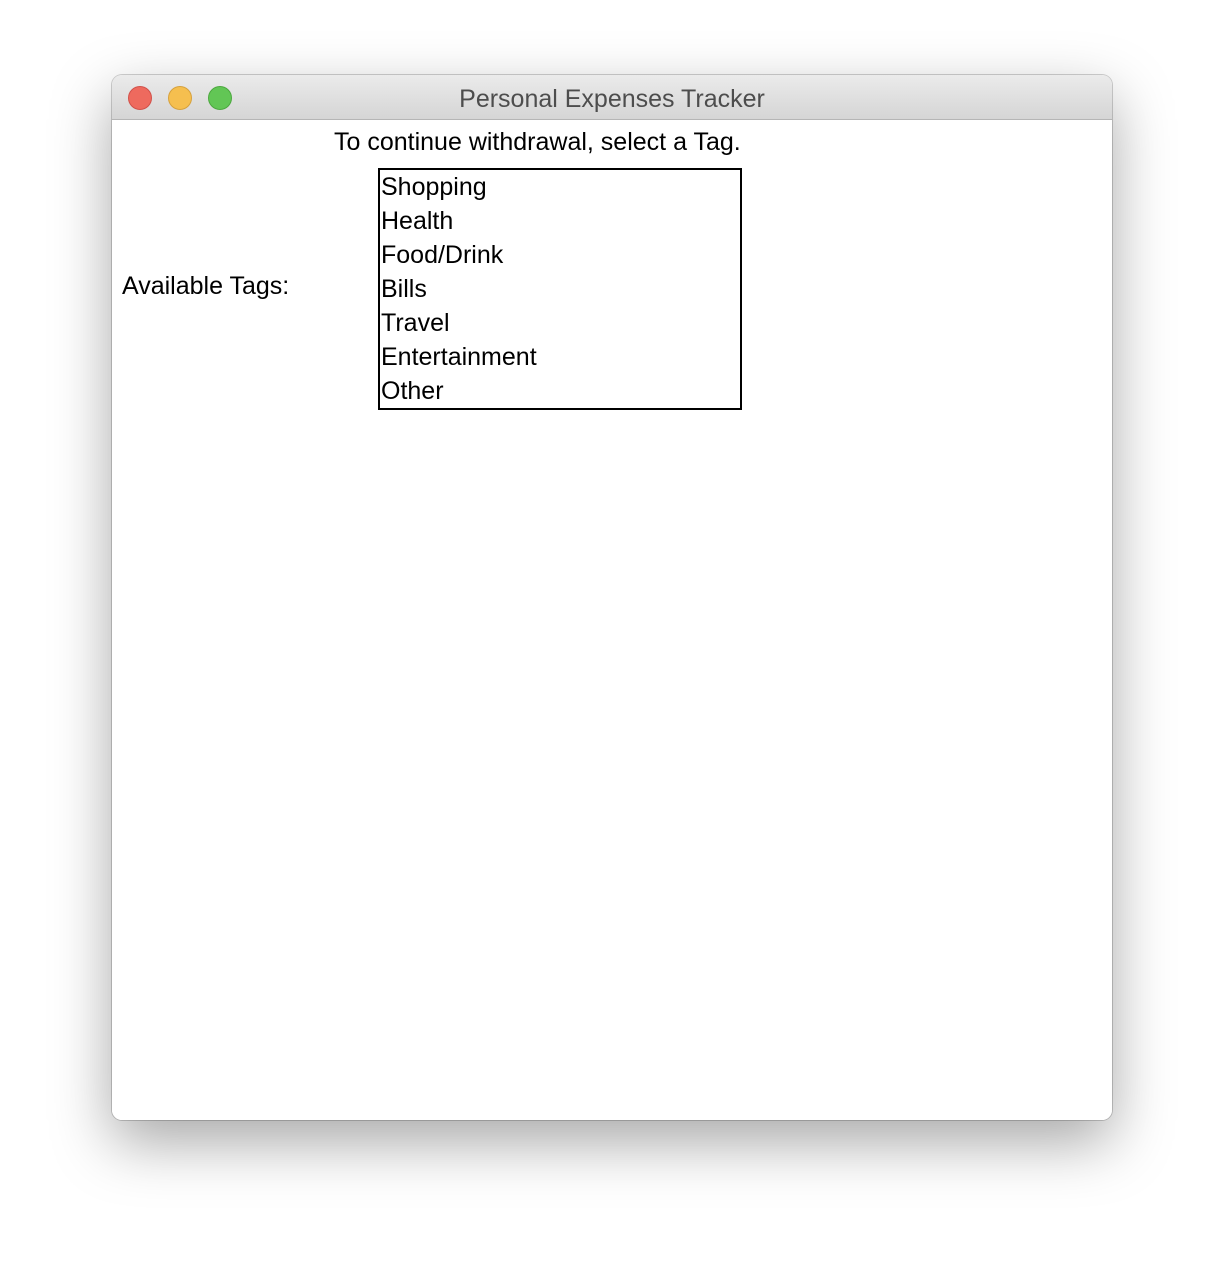 This screenshot has height=1268, width=1224. I want to click on available-tags-label: Available Tags:, so click(206, 286).